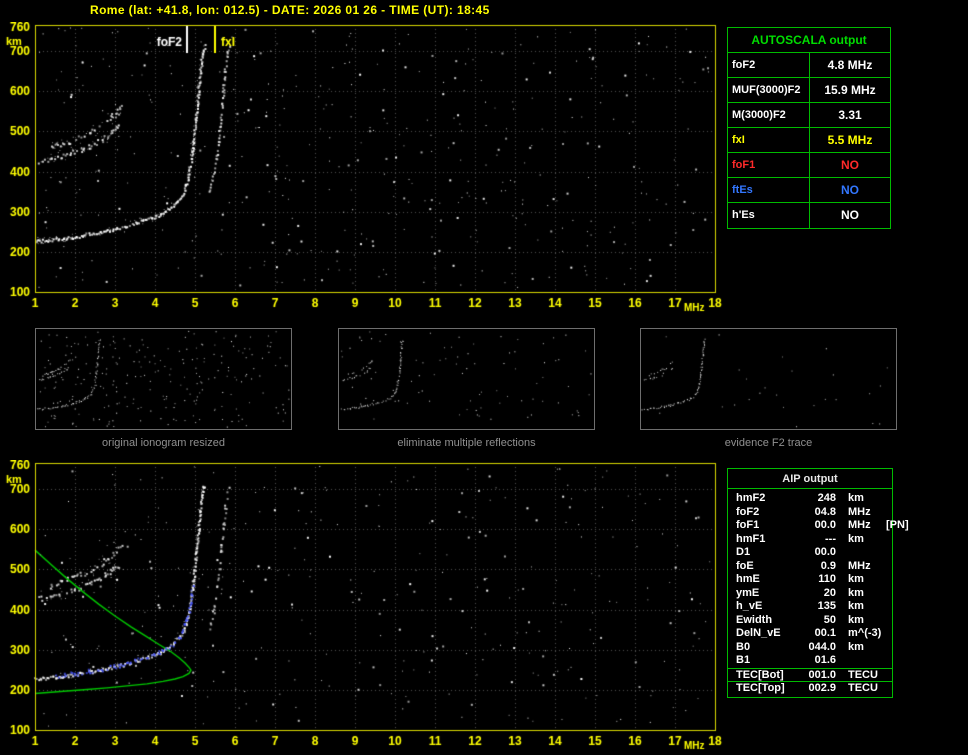 This screenshot has height=755, width=968. I want to click on aip-row-b0: B0 044.0 km, so click(810, 648).